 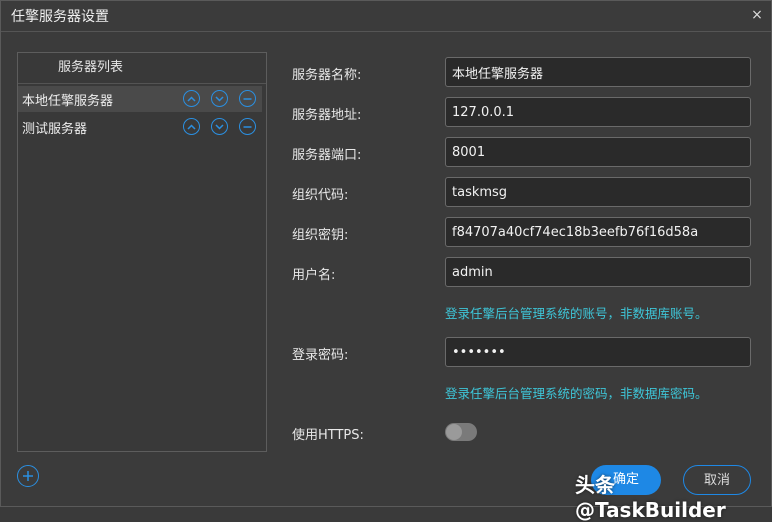 I want to click on add-server-icon, so click(x=28, y=476).